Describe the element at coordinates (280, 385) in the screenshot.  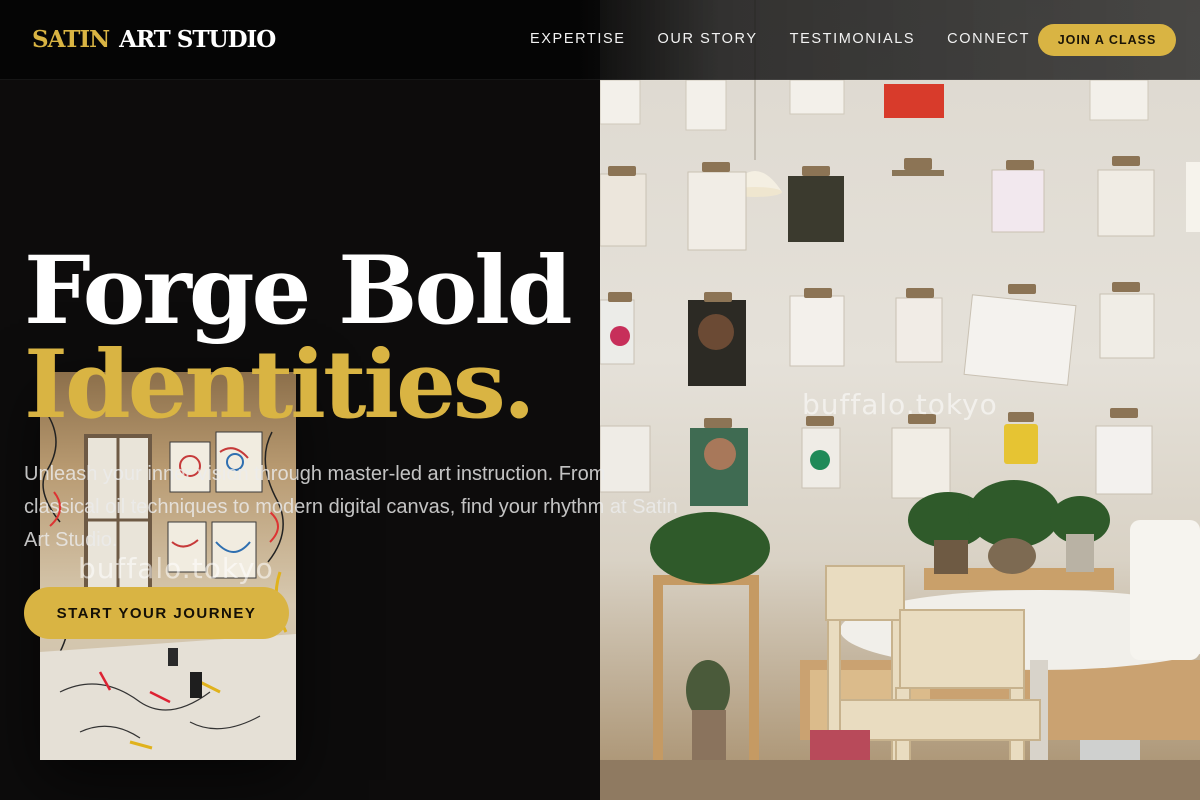
I see `hero-title-line2: Identities.` at that location.